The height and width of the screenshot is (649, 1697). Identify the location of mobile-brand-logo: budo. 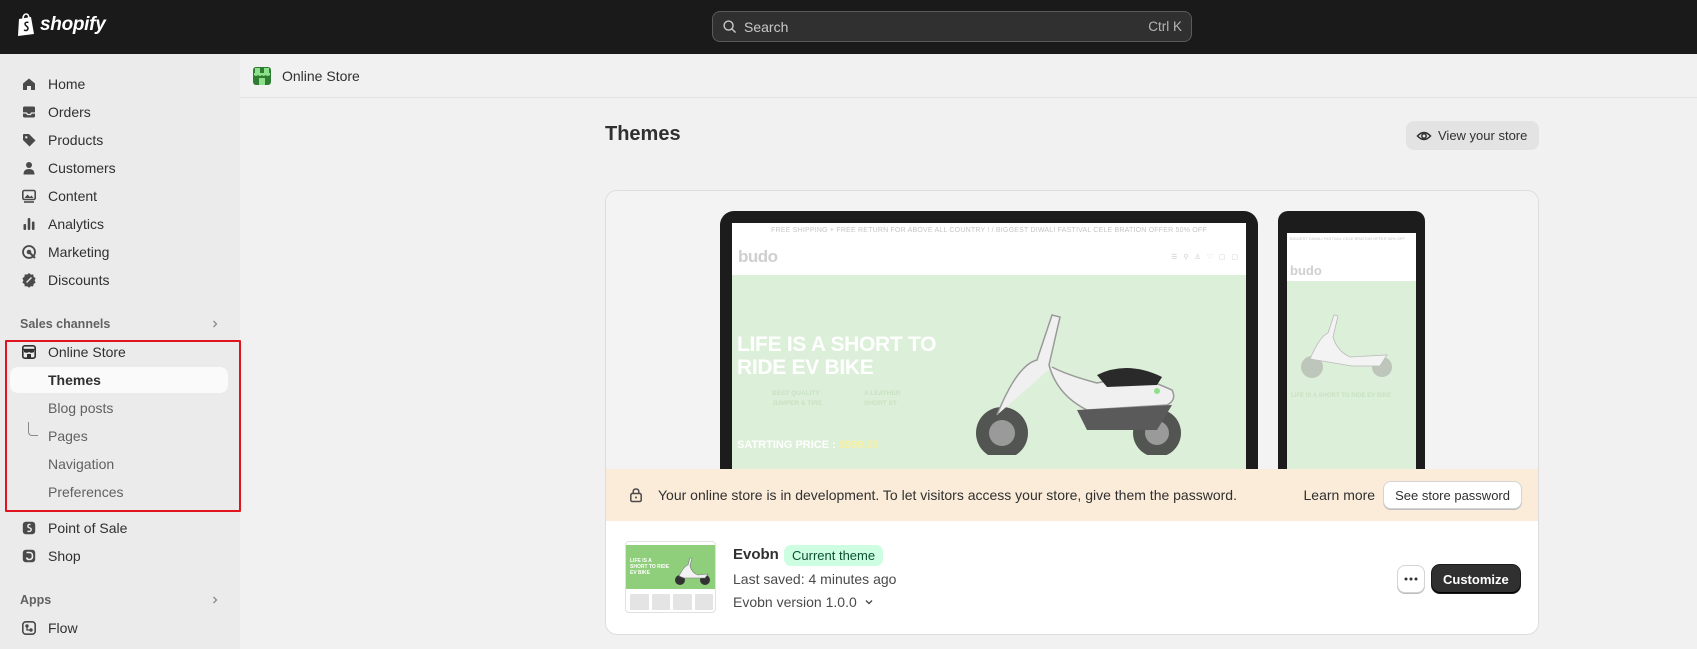
(1306, 270).